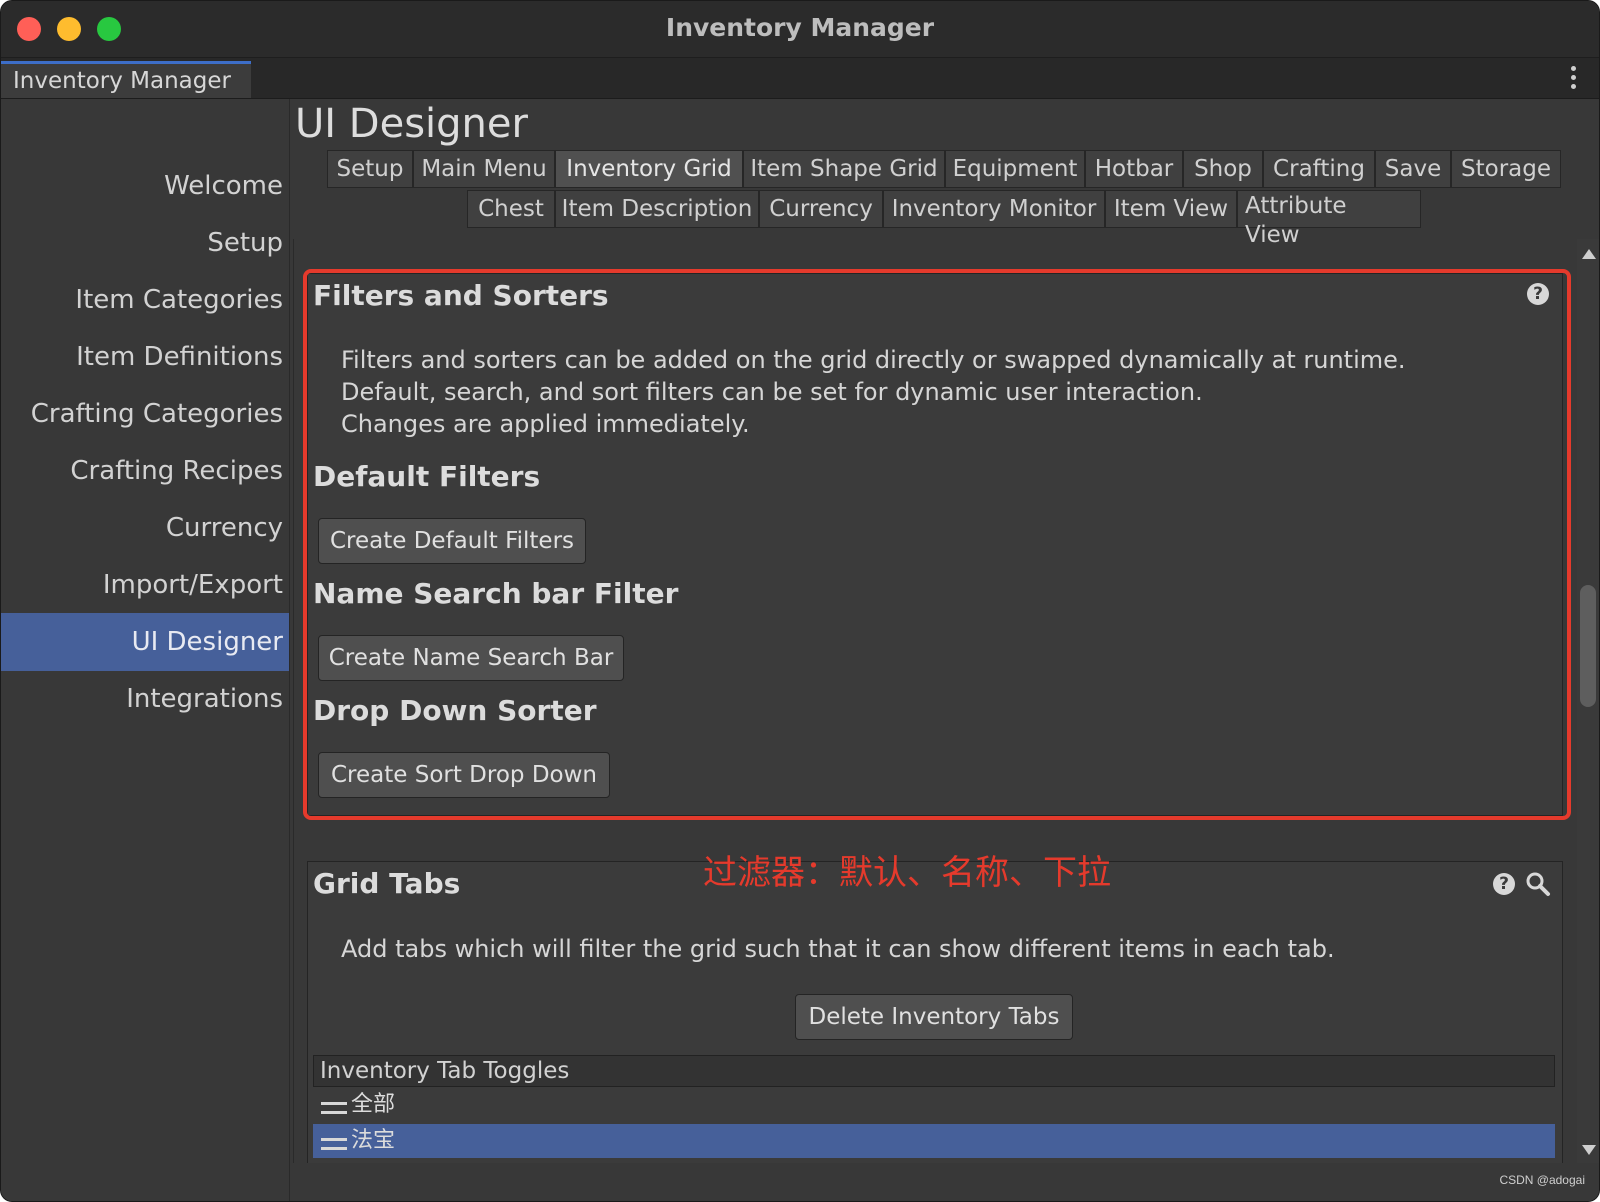 This screenshot has height=1202, width=1600. Describe the element at coordinates (946, 1182) in the screenshot. I see `bottom-bar` at that location.